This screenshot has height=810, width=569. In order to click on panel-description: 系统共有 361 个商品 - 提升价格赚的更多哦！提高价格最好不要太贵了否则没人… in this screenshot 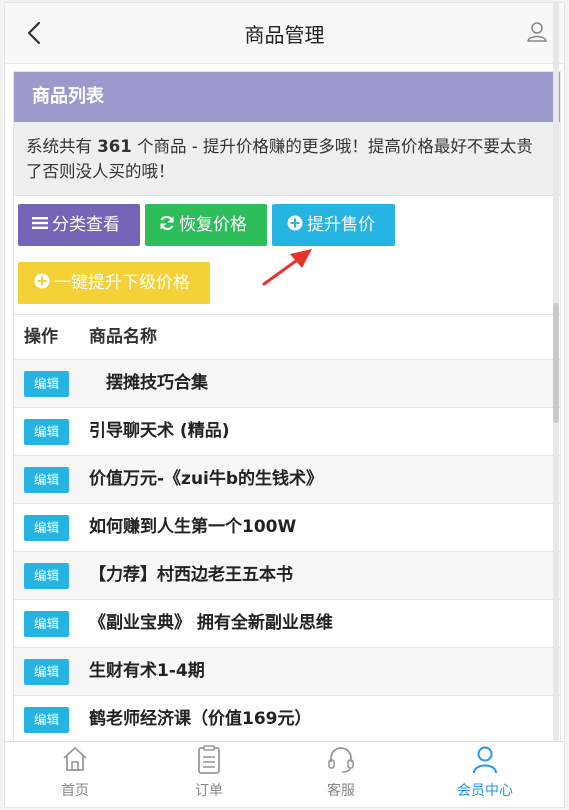, I will do `click(287, 159)`.